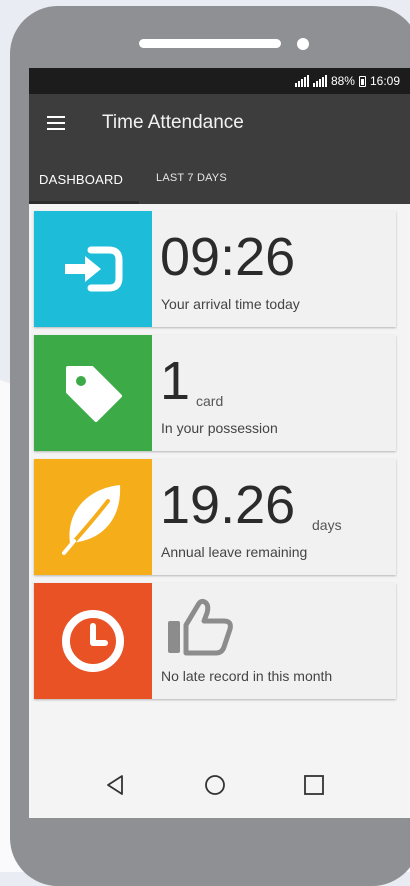 The height and width of the screenshot is (886, 410). I want to click on possession-caption: In your possession, so click(219, 428).